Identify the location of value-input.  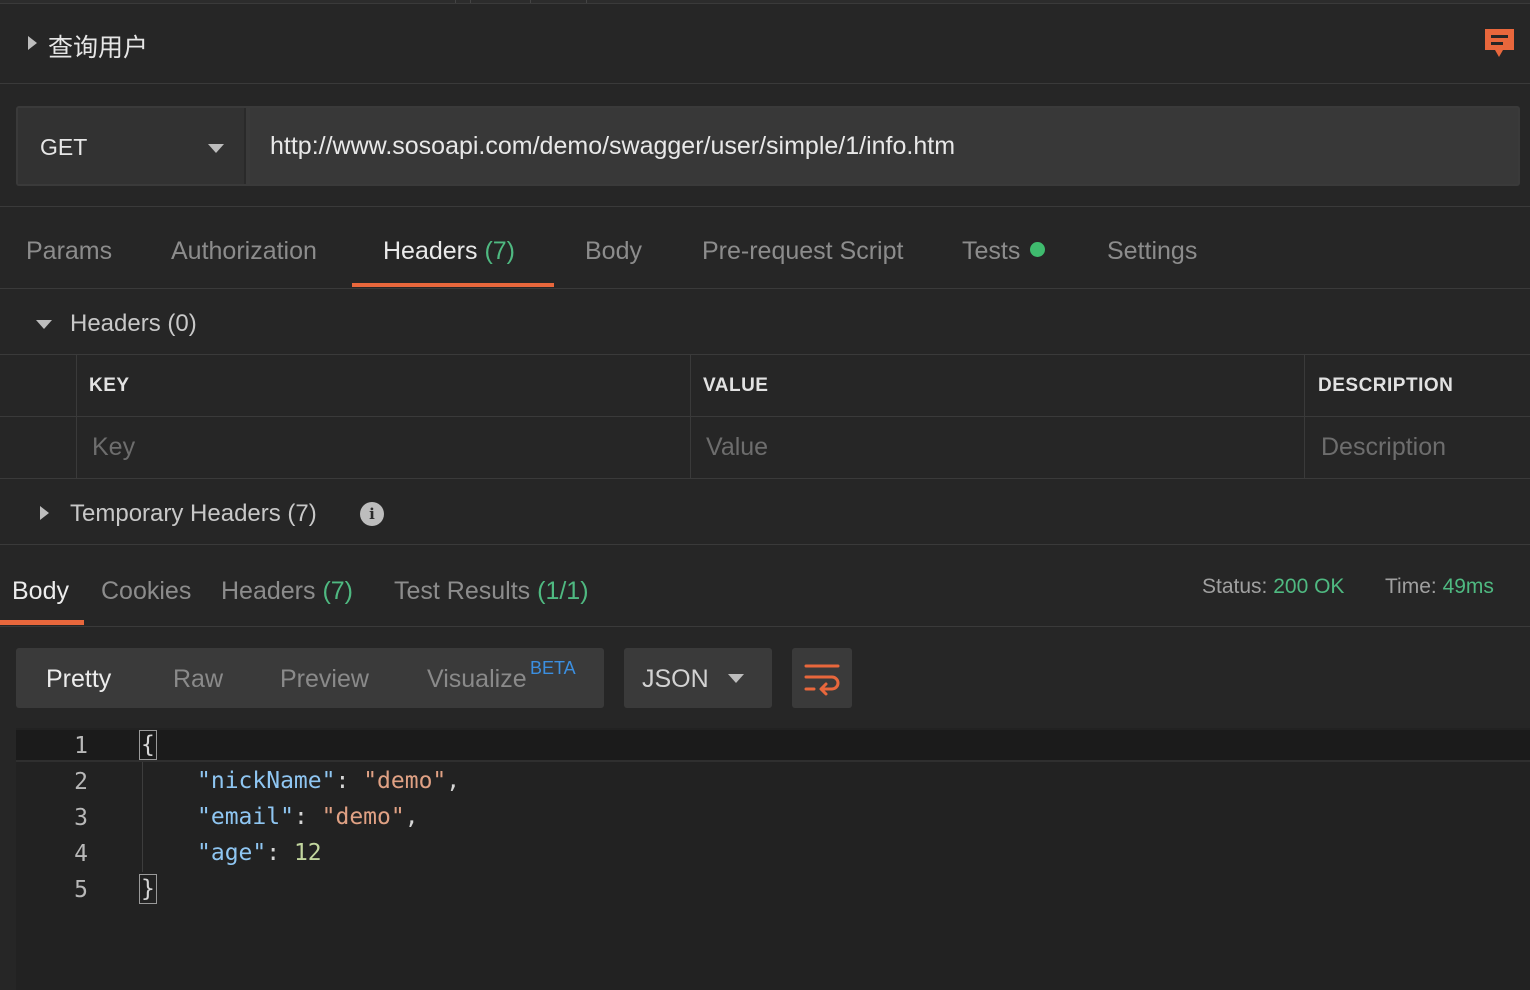
(986, 447).